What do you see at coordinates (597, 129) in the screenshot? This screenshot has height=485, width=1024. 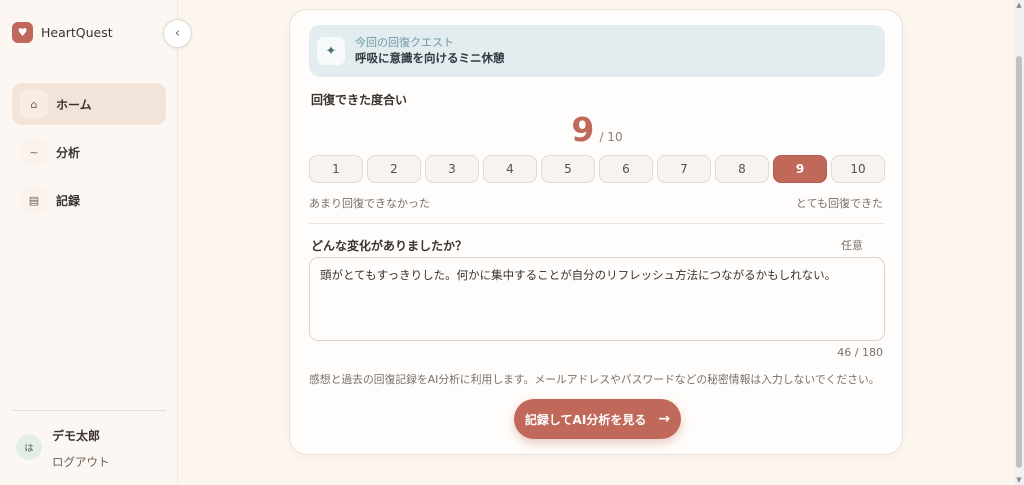 I see `recovery-score: 9 / 10` at bounding box center [597, 129].